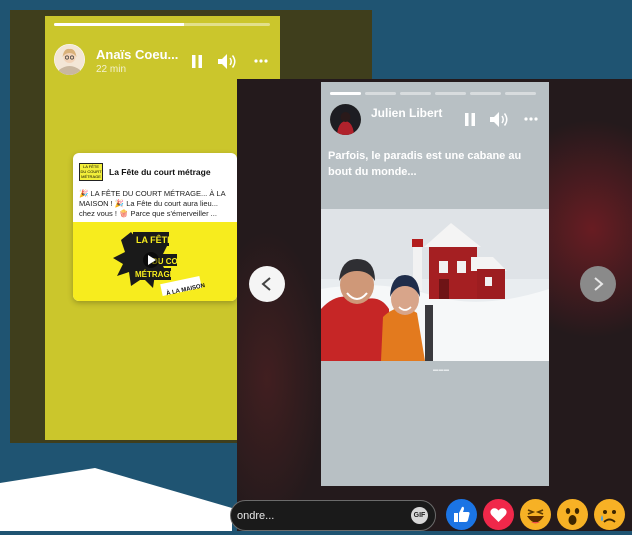 This screenshot has height=535, width=632. Describe the element at coordinates (333, 515) in the screenshot. I see `reply-input: ondre... GIF` at that location.